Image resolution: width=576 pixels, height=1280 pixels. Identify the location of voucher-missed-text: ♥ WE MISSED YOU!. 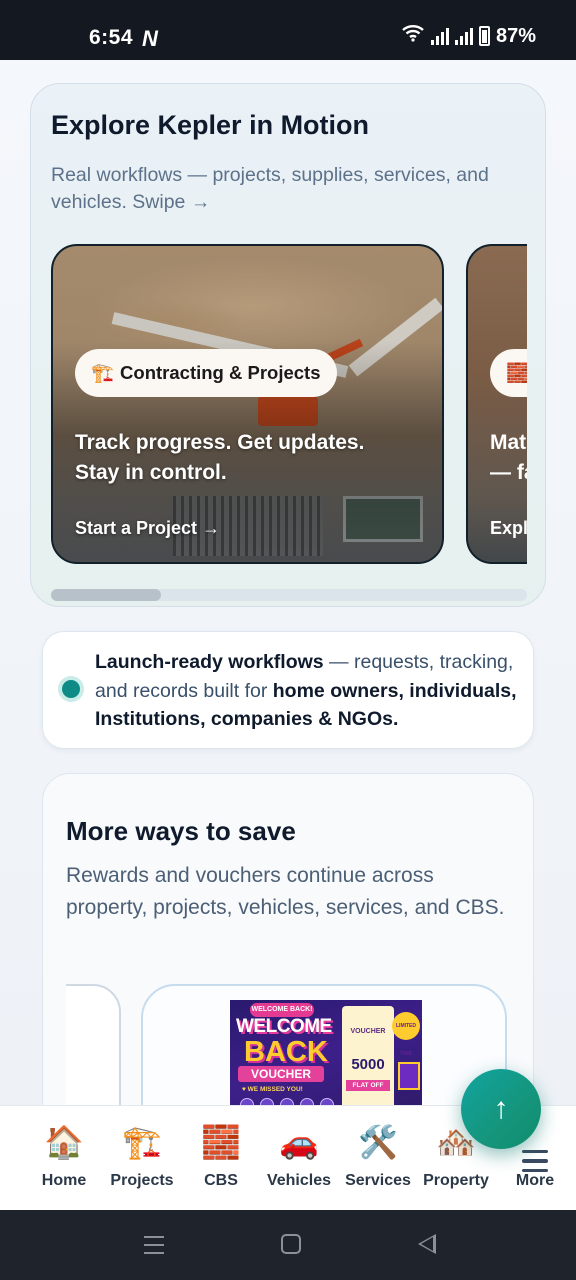
(272, 1089).